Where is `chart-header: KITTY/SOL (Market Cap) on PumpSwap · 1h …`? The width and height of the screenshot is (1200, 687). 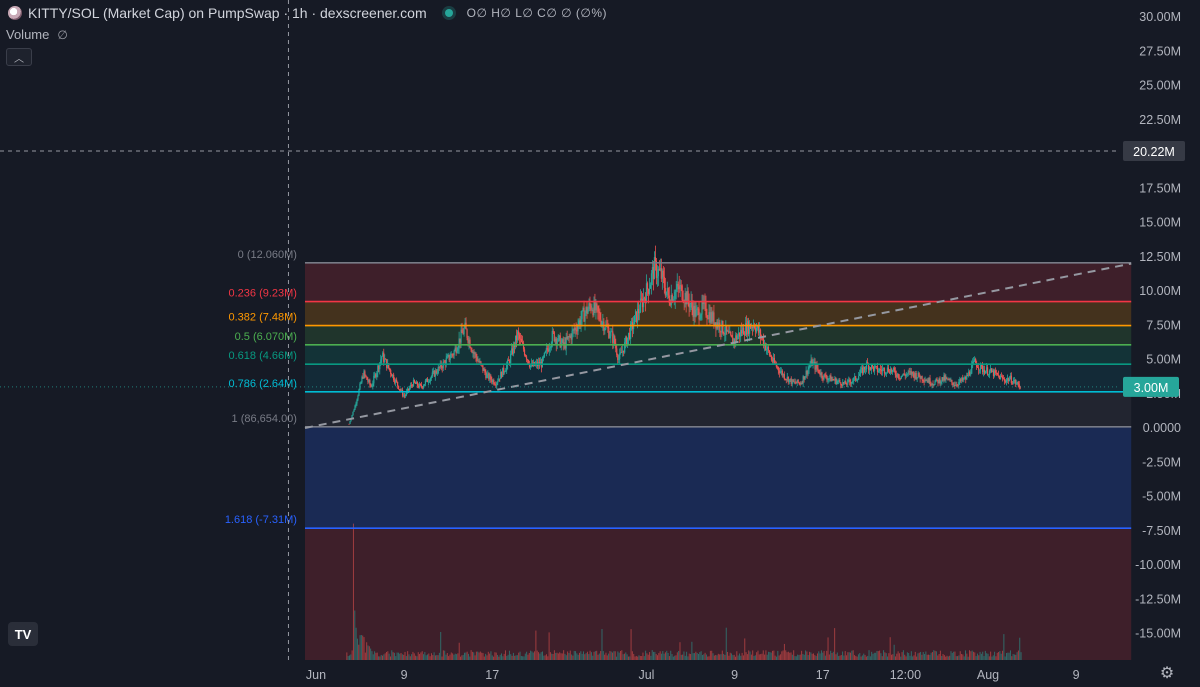 chart-header: KITTY/SOL (Market Cap) on PumpSwap · 1h … is located at coordinates (555, 13).